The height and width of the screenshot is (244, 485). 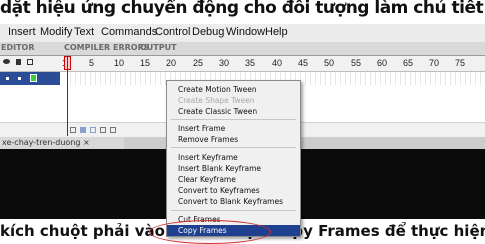 What do you see at coordinates (119, 63) in the screenshot?
I see `frame-number: 10` at bounding box center [119, 63].